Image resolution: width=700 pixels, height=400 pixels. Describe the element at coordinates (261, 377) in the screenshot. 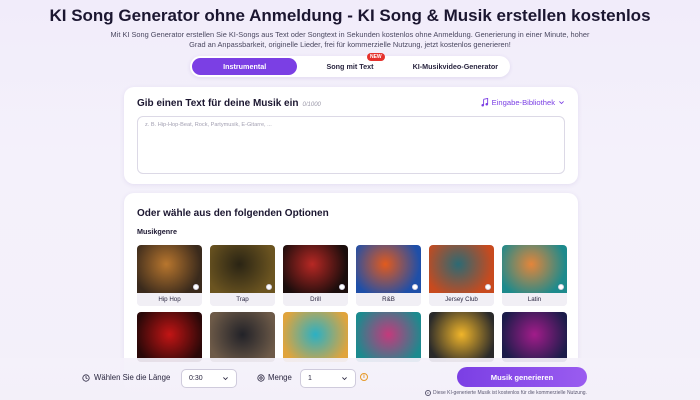

I see `stack-icon` at that location.